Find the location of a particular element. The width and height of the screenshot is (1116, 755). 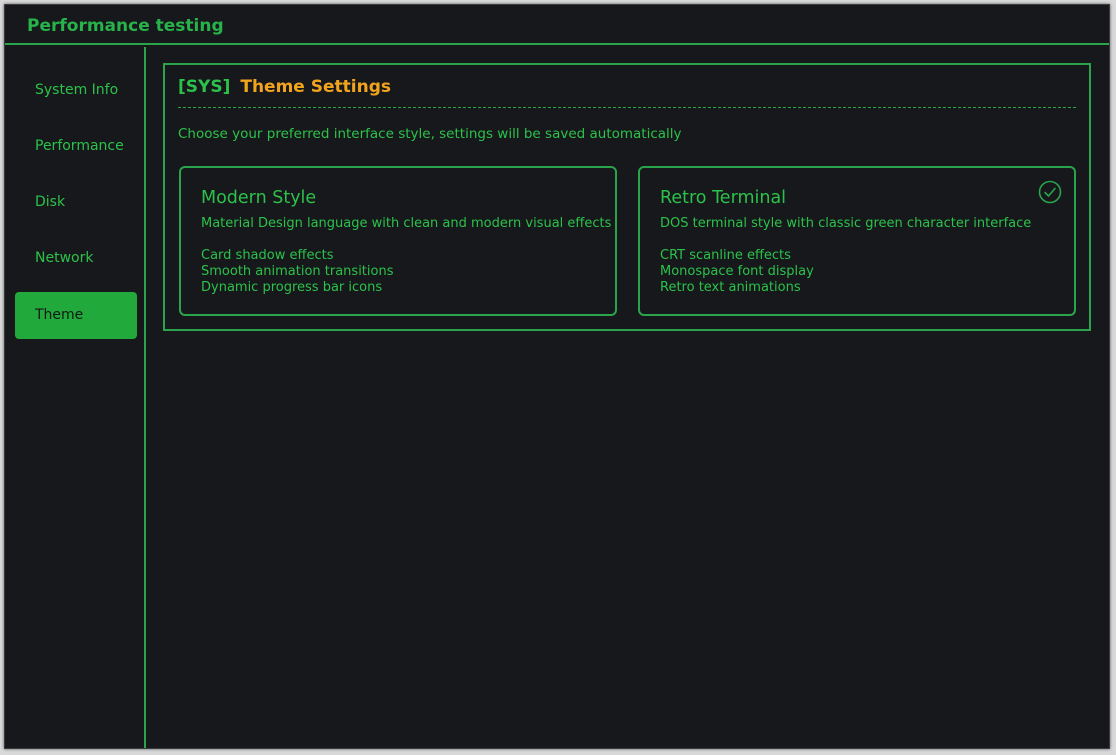

theme-feature: Retro text animations is located at coordinates (730, 287).